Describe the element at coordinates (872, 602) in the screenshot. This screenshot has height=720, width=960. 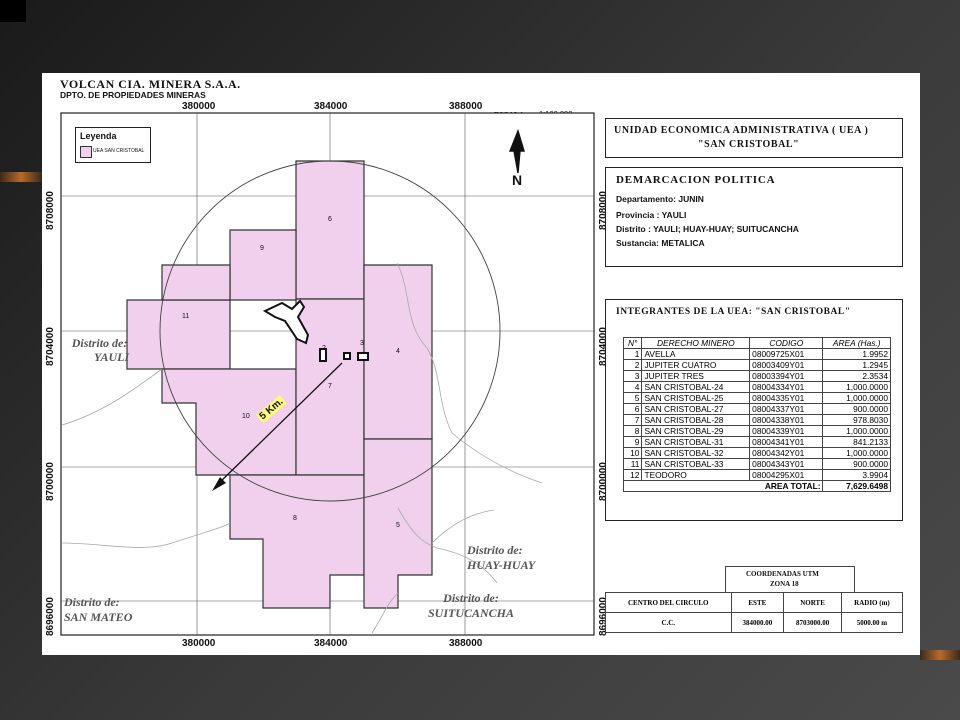
I see `utm-col-header: RADIO (m)` at that location.